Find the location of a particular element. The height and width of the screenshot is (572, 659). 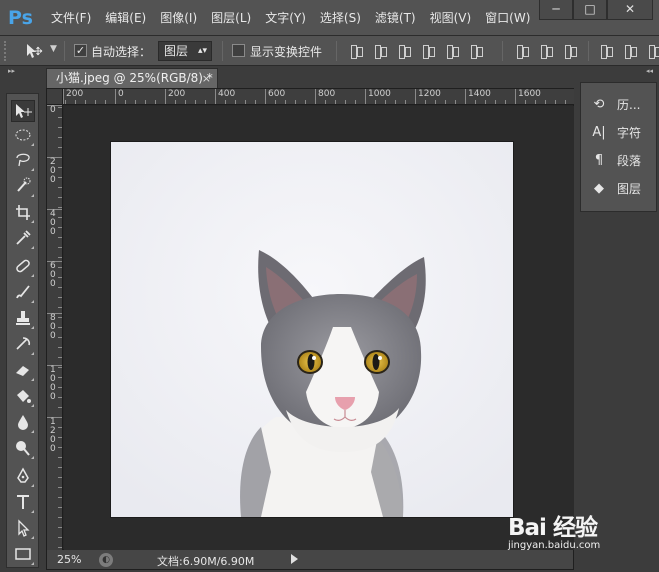

watermark-url: jingyan.baidu.com is located at coordinates (554, 545).